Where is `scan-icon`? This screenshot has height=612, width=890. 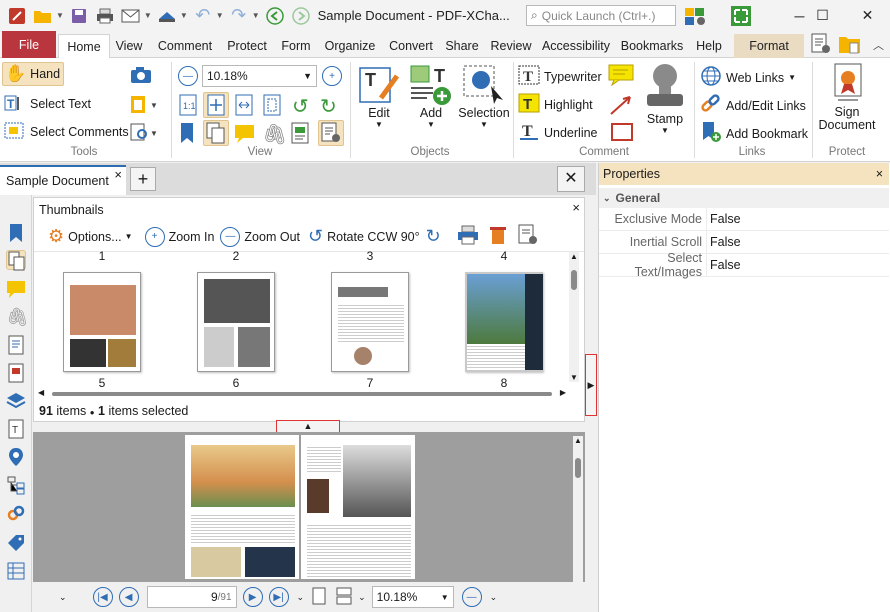
scan-icon is located at coordinates (167, 16).